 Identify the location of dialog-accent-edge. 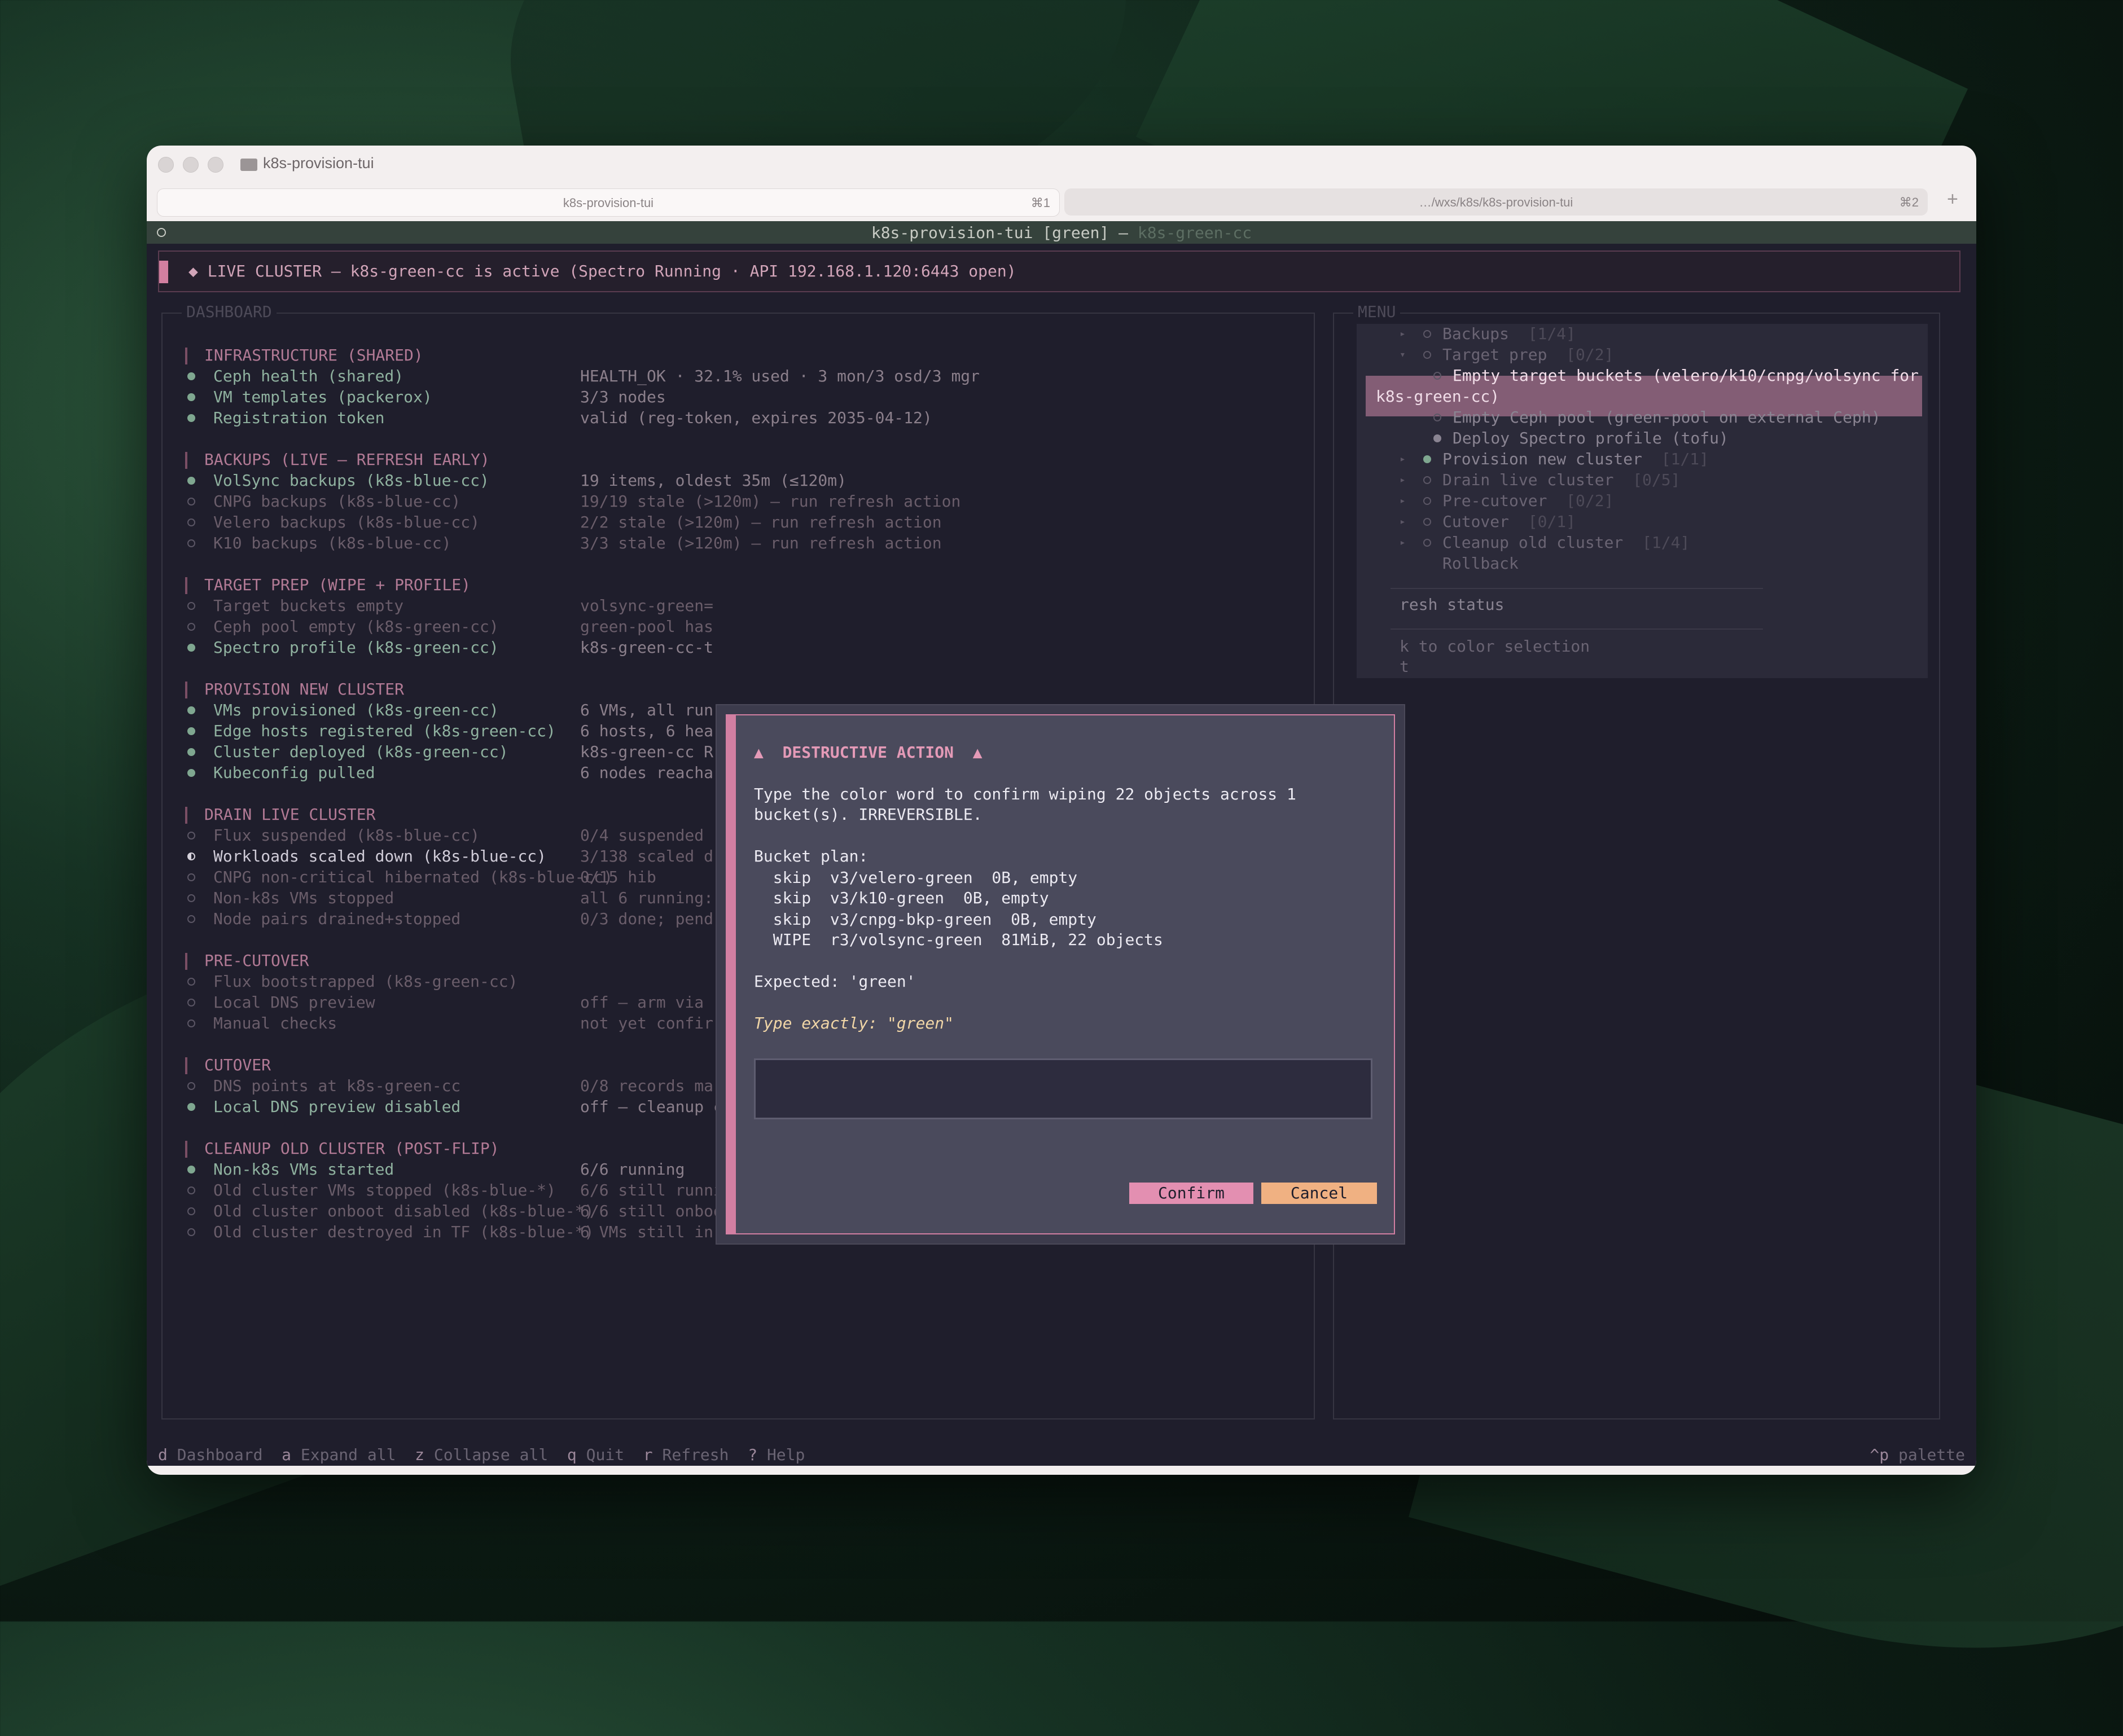
(732, 974).